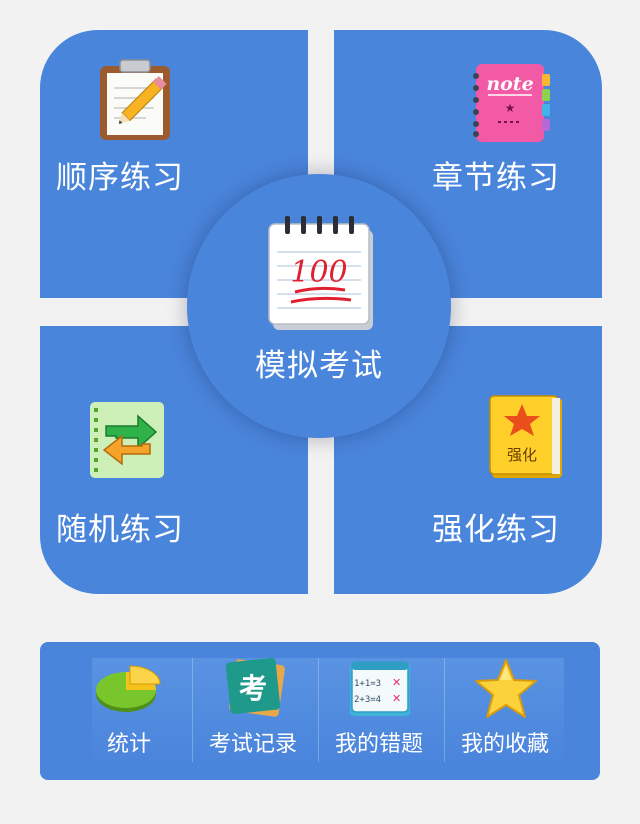  I want to click on notepad-100-icon: 100, so click(322, 275).